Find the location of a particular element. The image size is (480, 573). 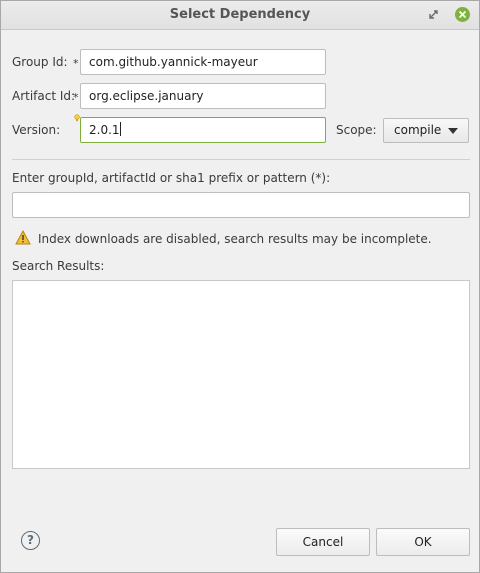

cancel-button: Cancel is located at coordinates (323, 542).